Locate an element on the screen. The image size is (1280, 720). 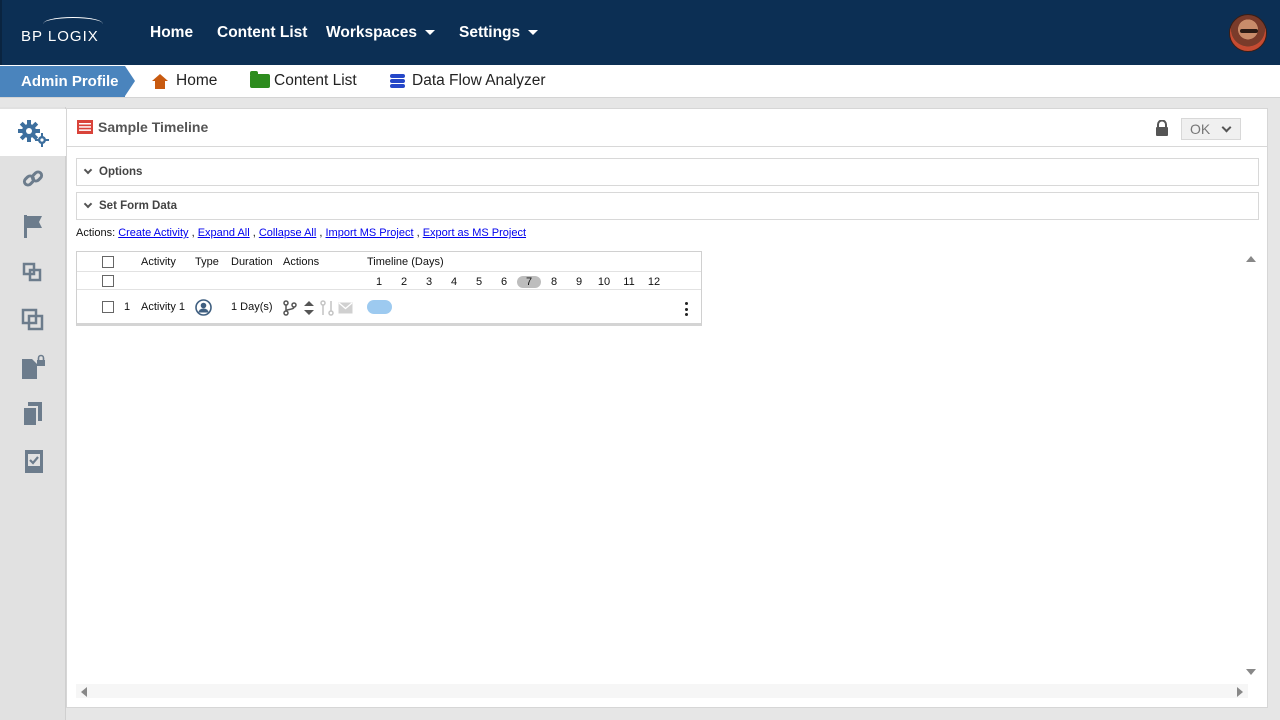
activity-duration: 1 Day(s) is located at coordinates (252, 307).